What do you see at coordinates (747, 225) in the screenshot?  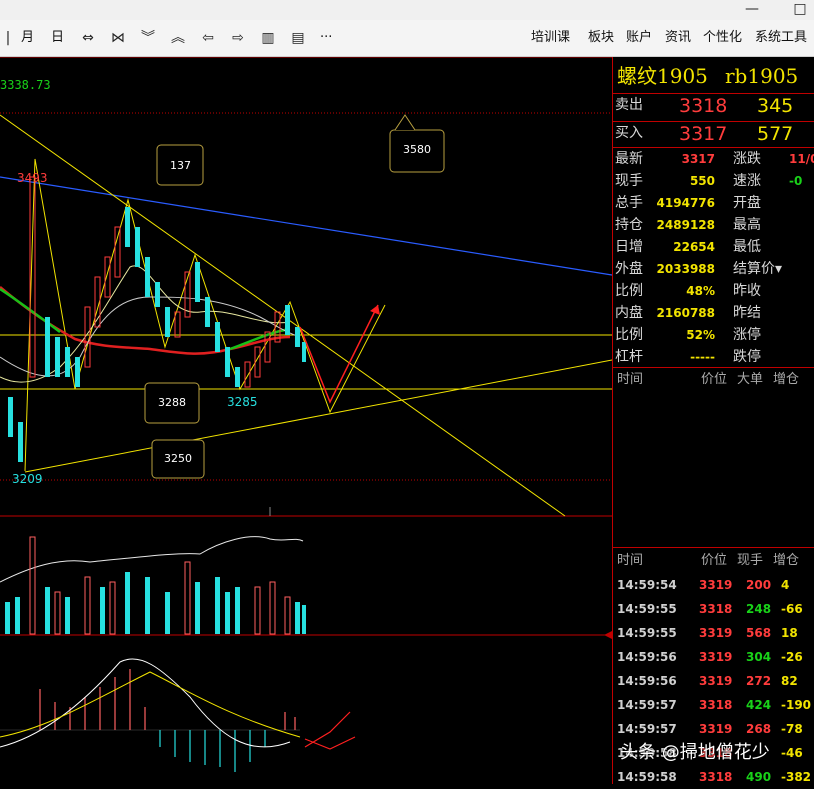 I see `field-label: 最高` at bounding box center [747, 225].